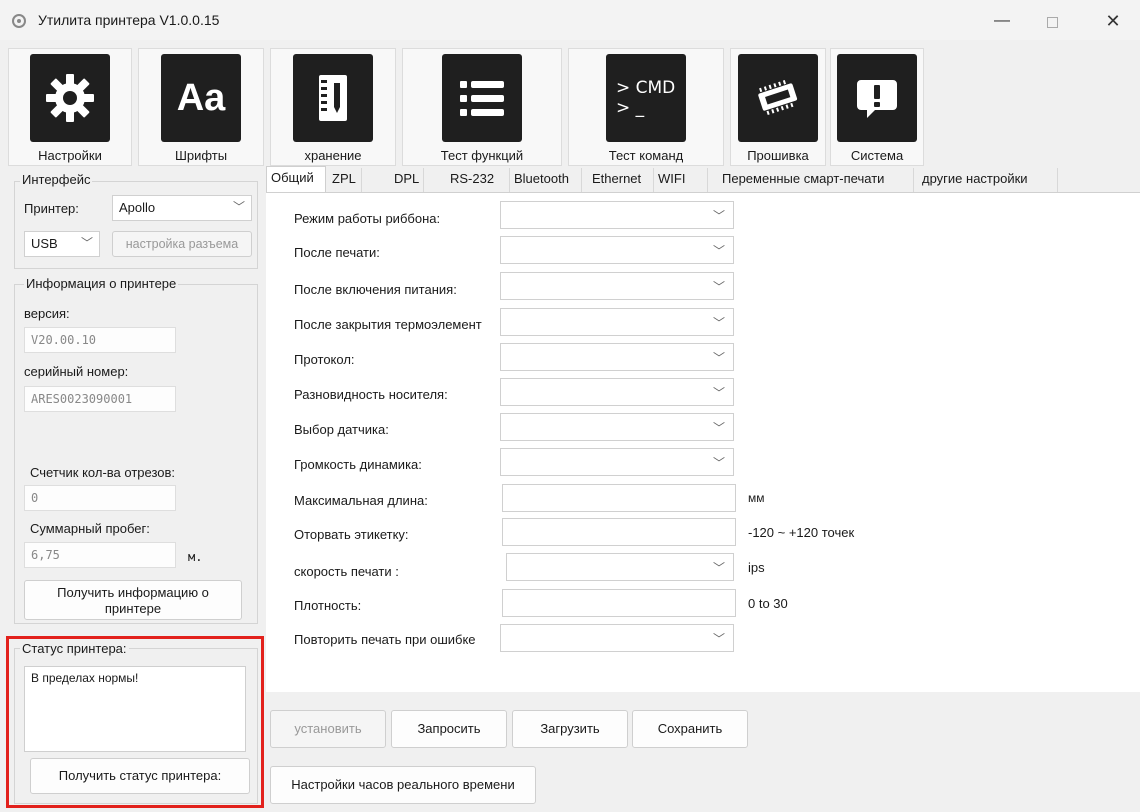 Image resolution: width=1140 pixels, height=812 pixels. I want to click on after-power-on-label: После включения питания:, so click(375, 289).